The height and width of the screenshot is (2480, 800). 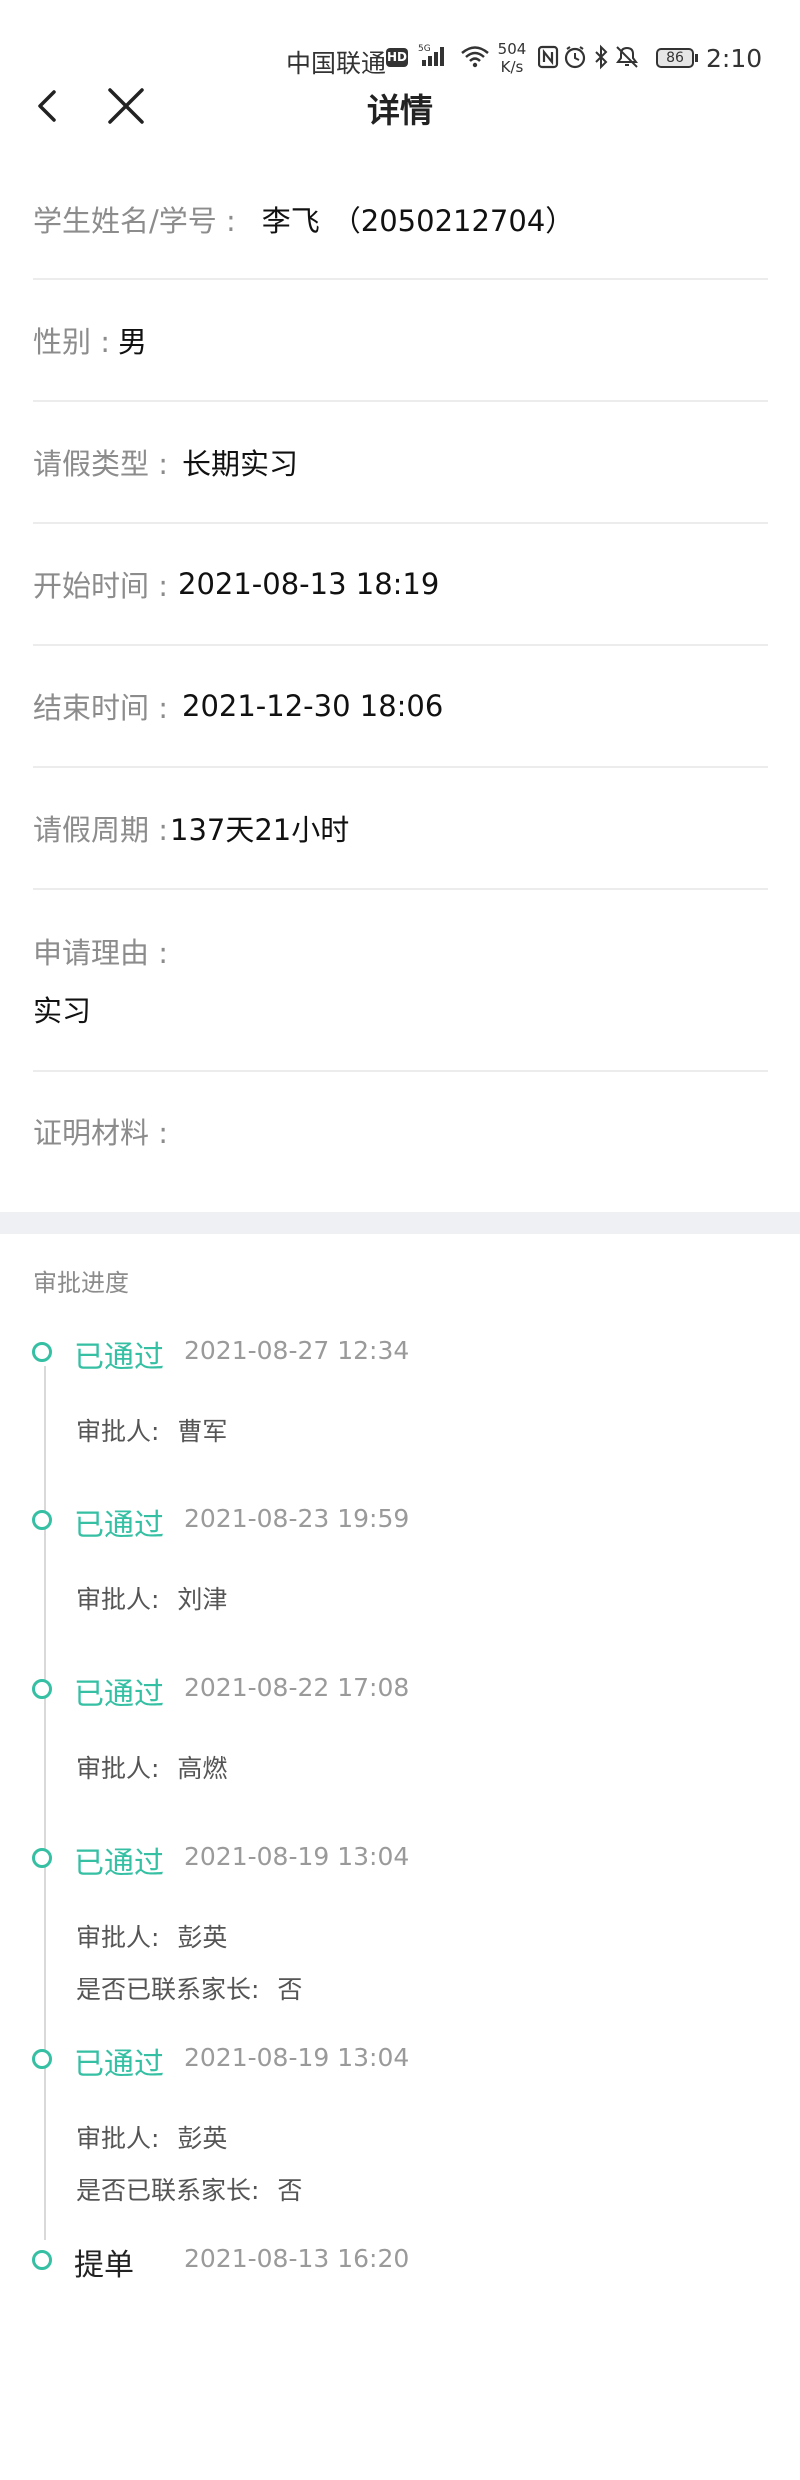 What do you see at coordinates (71, 342) in the screenshot?
I see `gender-label: 性别 :` at bounding box center [71, 342].